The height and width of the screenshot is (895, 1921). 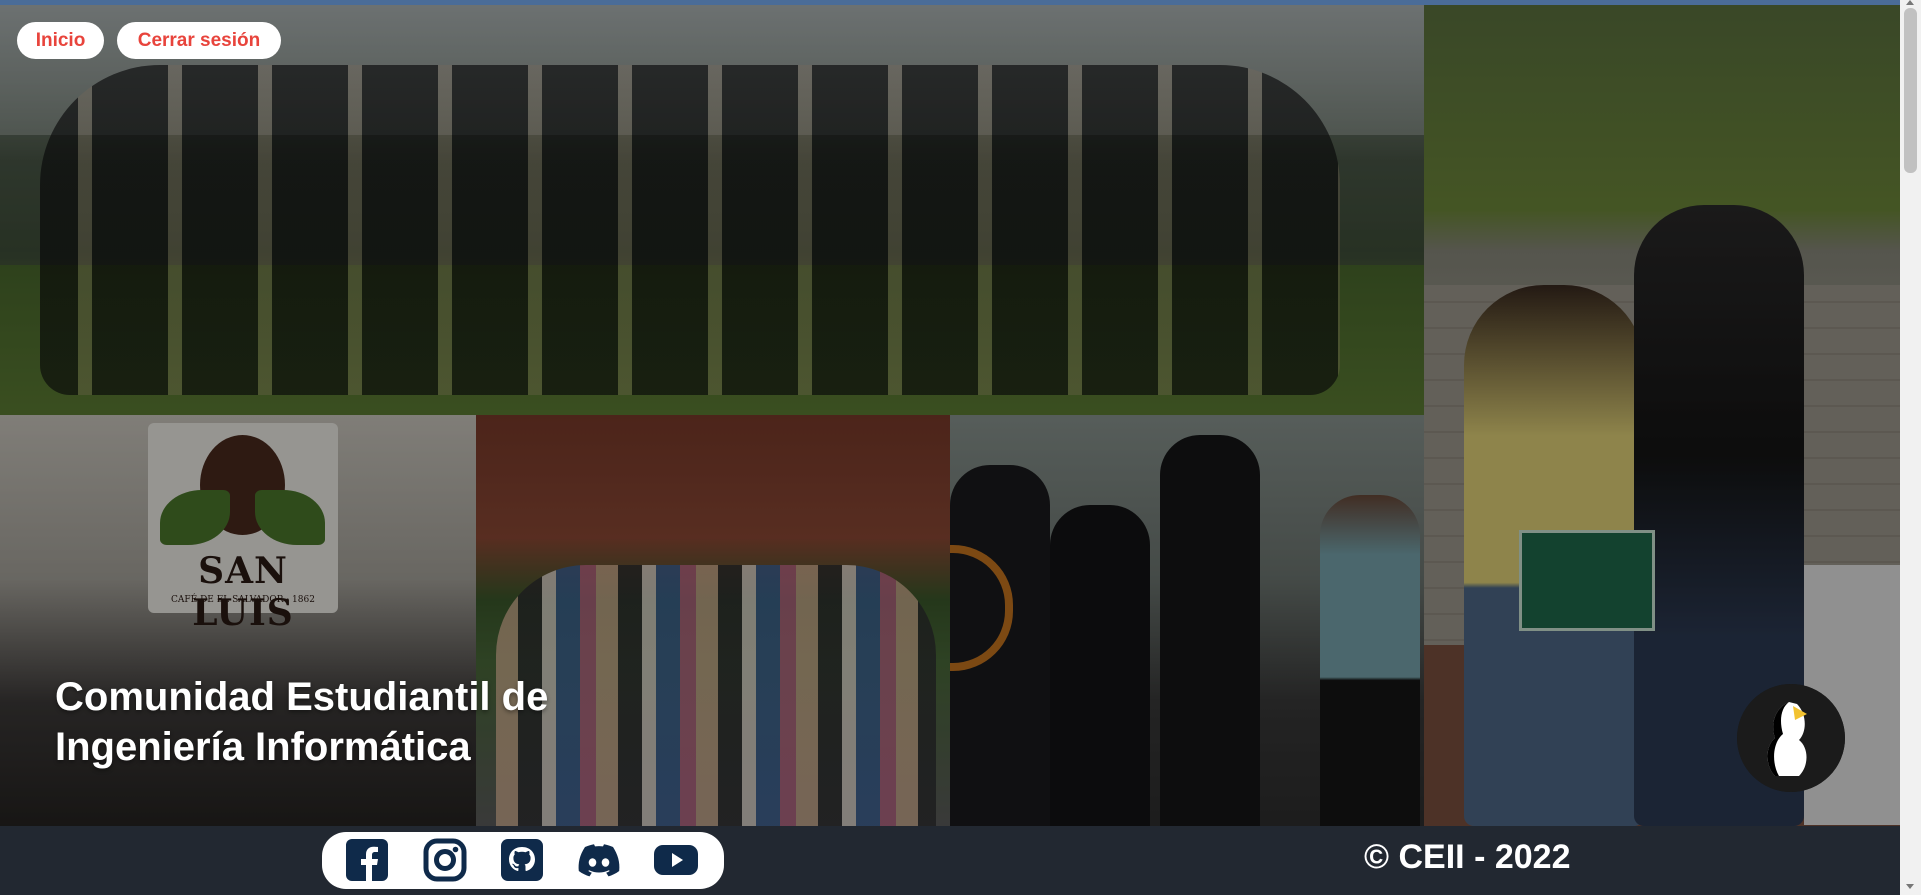 I want to click on home-button: Inicio, so click(x=60, y=40).